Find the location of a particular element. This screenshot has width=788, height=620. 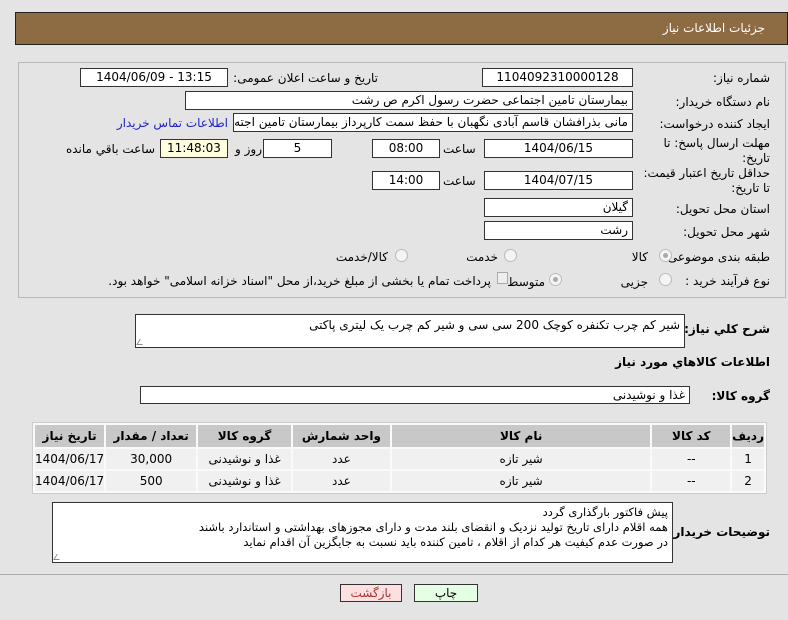

process-option-medium: متوسط is located at coordinates (526, 282).